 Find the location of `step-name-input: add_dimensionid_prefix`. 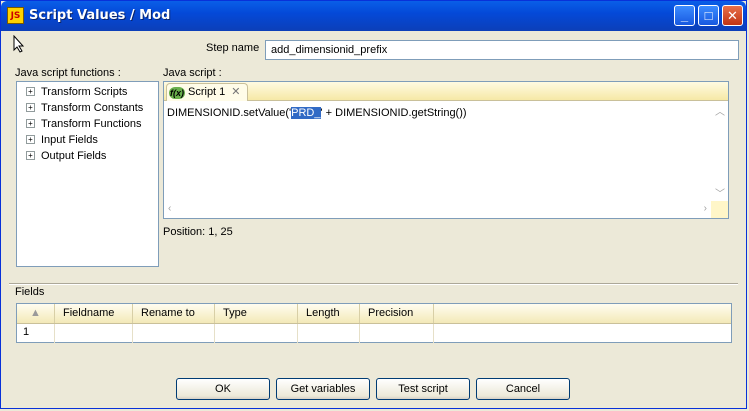

step-name-input: add_dimensionid_prefix is located at coordinates (502, 50).